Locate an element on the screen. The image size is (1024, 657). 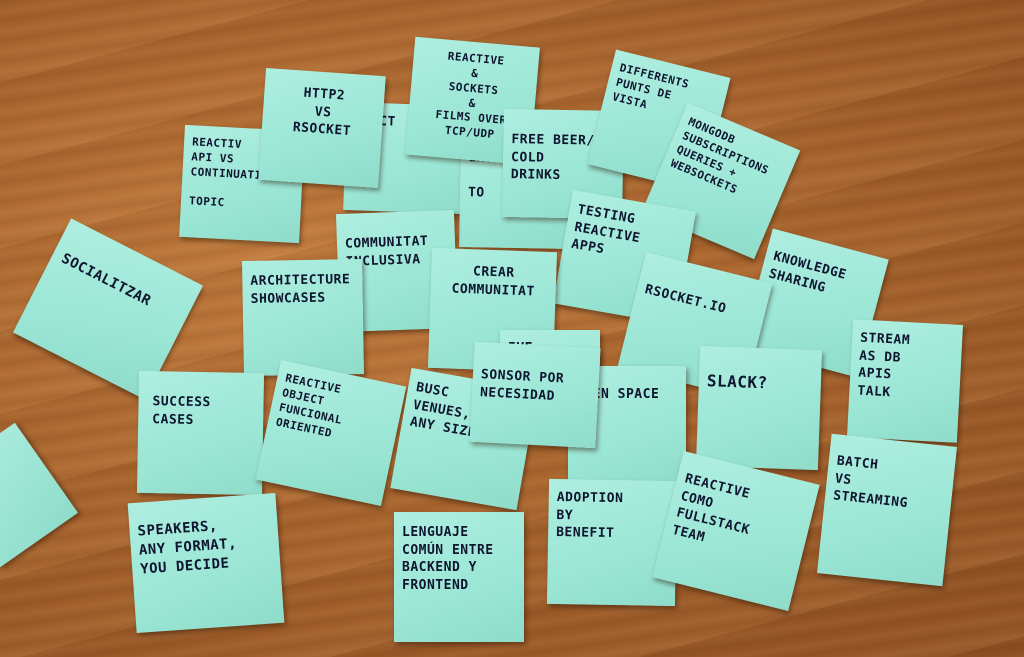
sticky-note-edge is located at coordinates (39, 495).